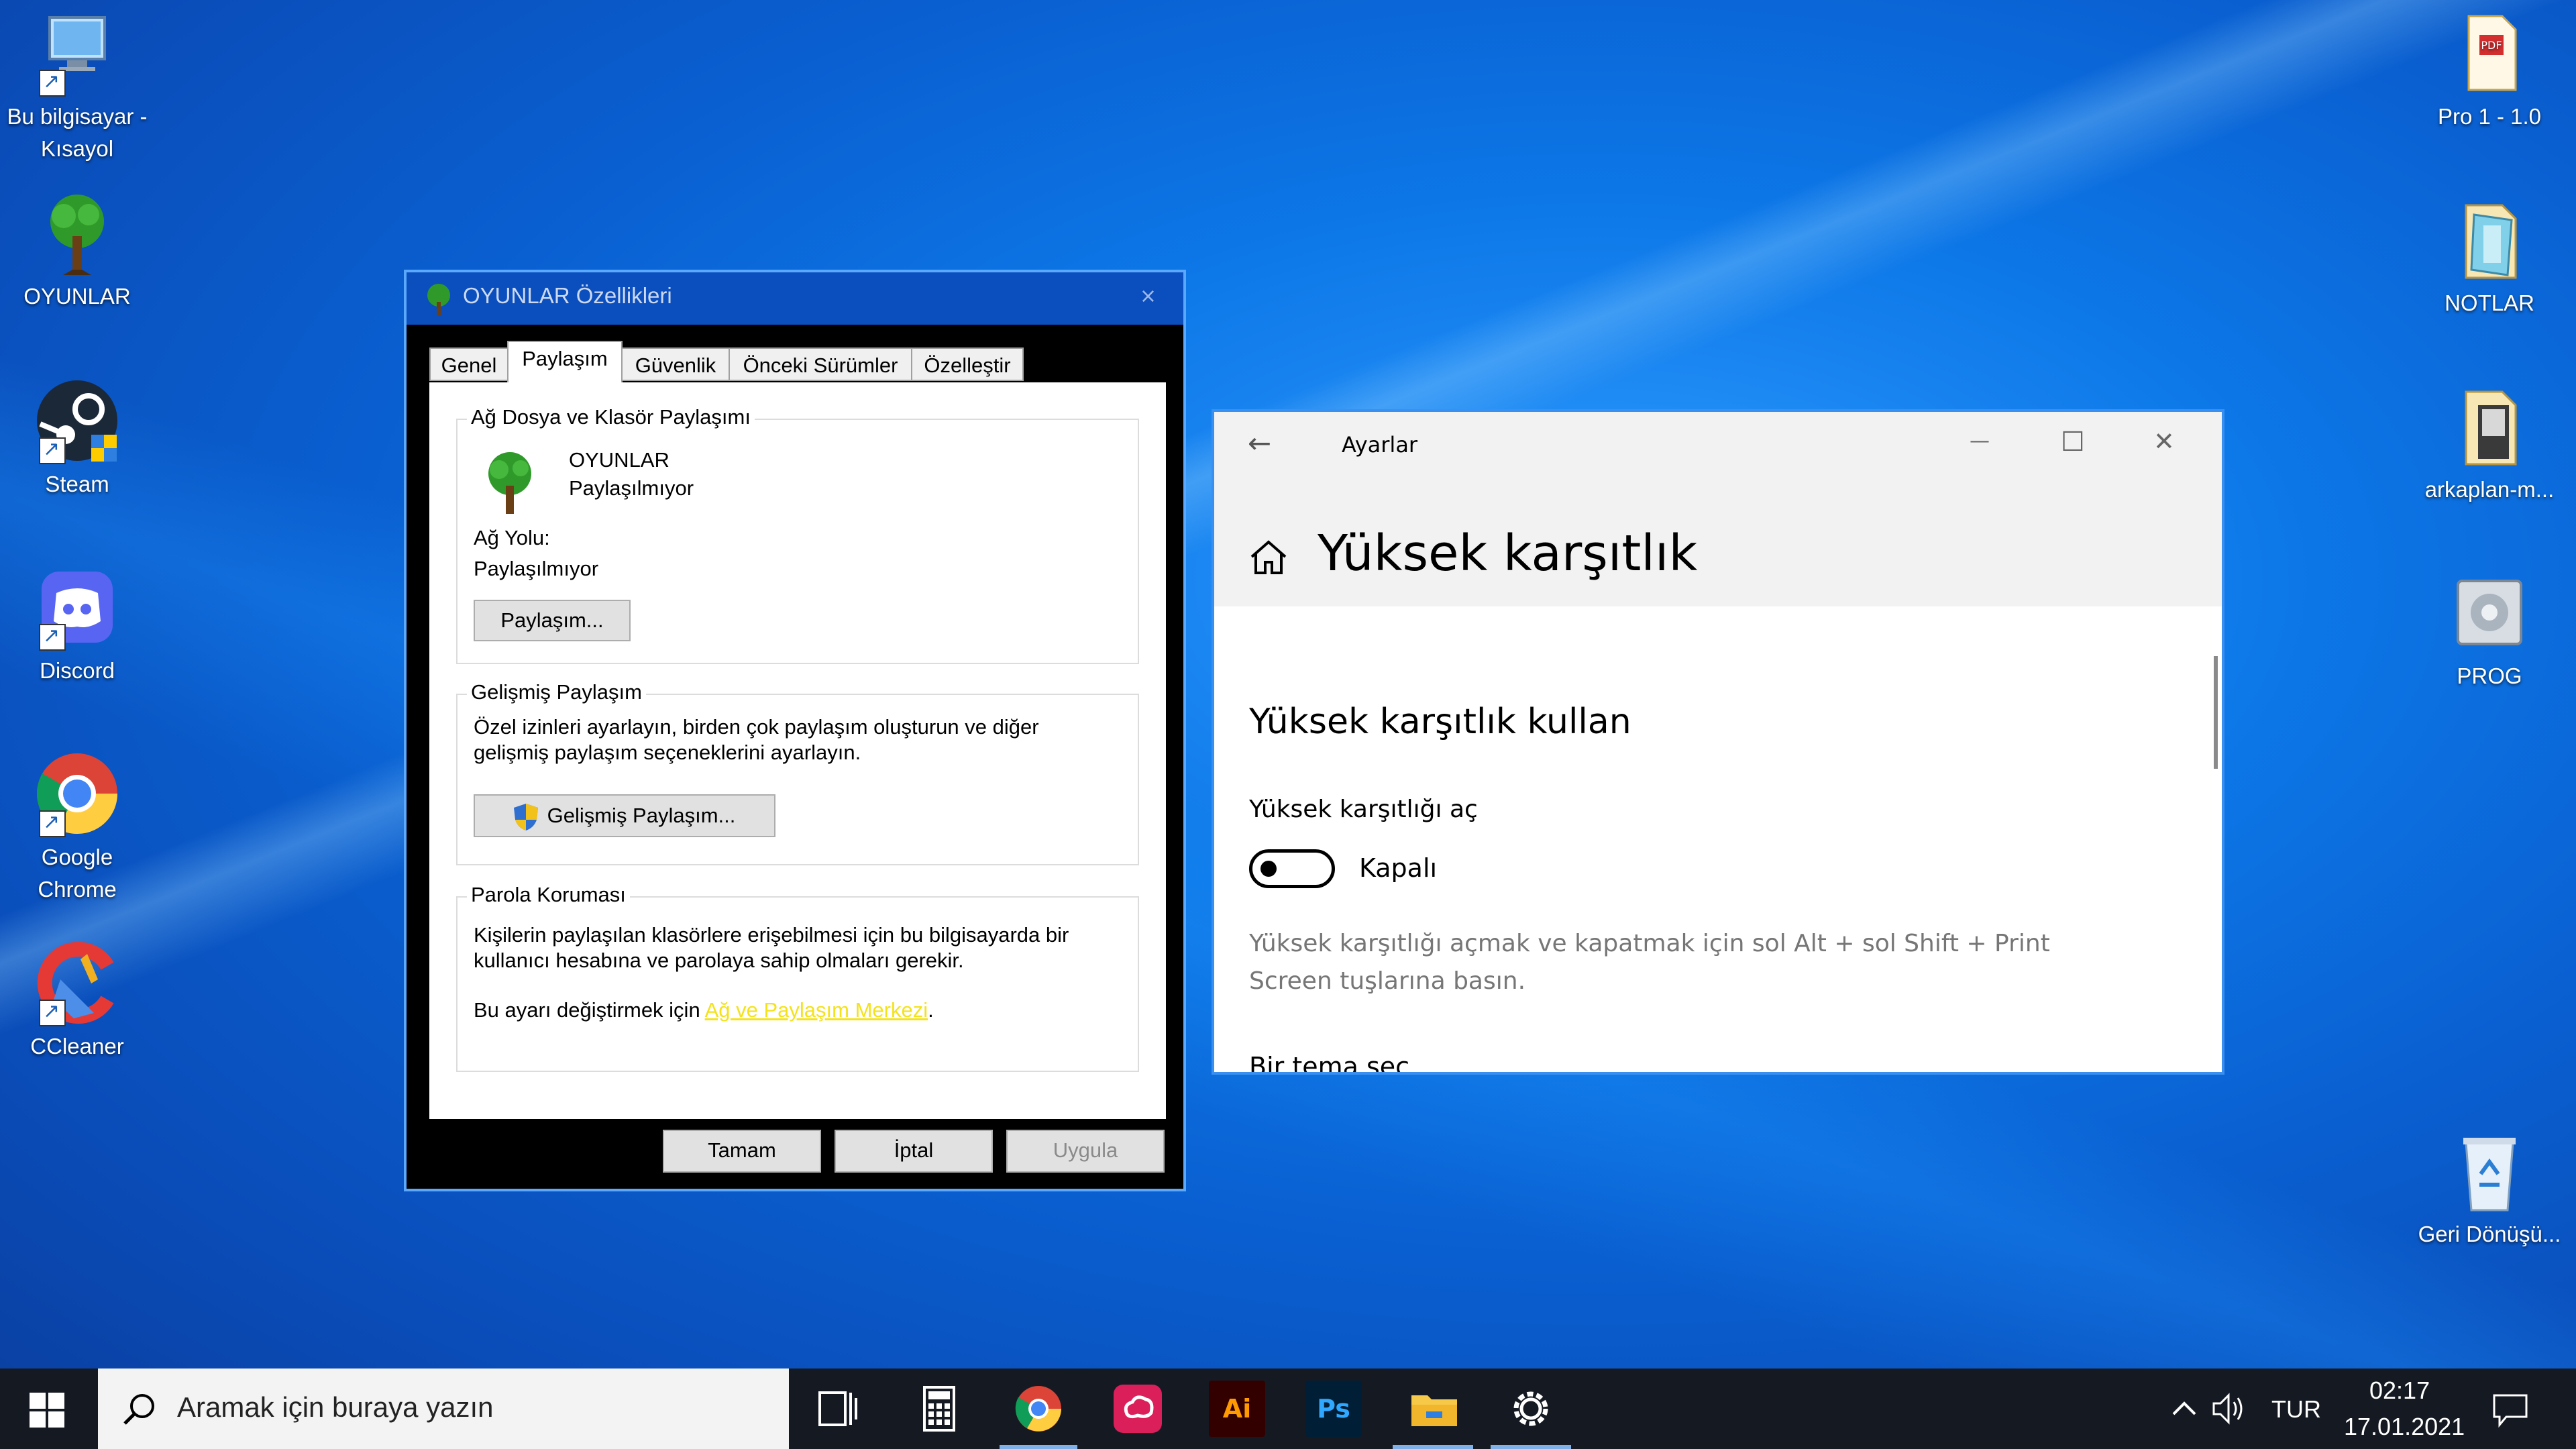 Image resolution: width=2576 pixels, height=1449 pixels. What do you see at coordinates (1138, 1409) in the screenshot?
I see `creative-cloud-icon` at bounding box center [1138, 1409].